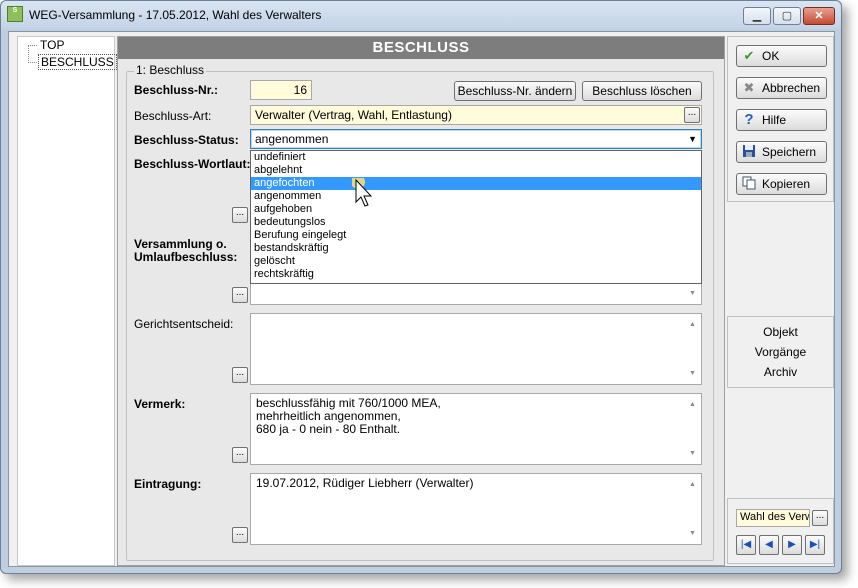 The width and height of the screenshot is (858, 588). I want to click on group-caption: 1: Beschluss, so click(170, 70).